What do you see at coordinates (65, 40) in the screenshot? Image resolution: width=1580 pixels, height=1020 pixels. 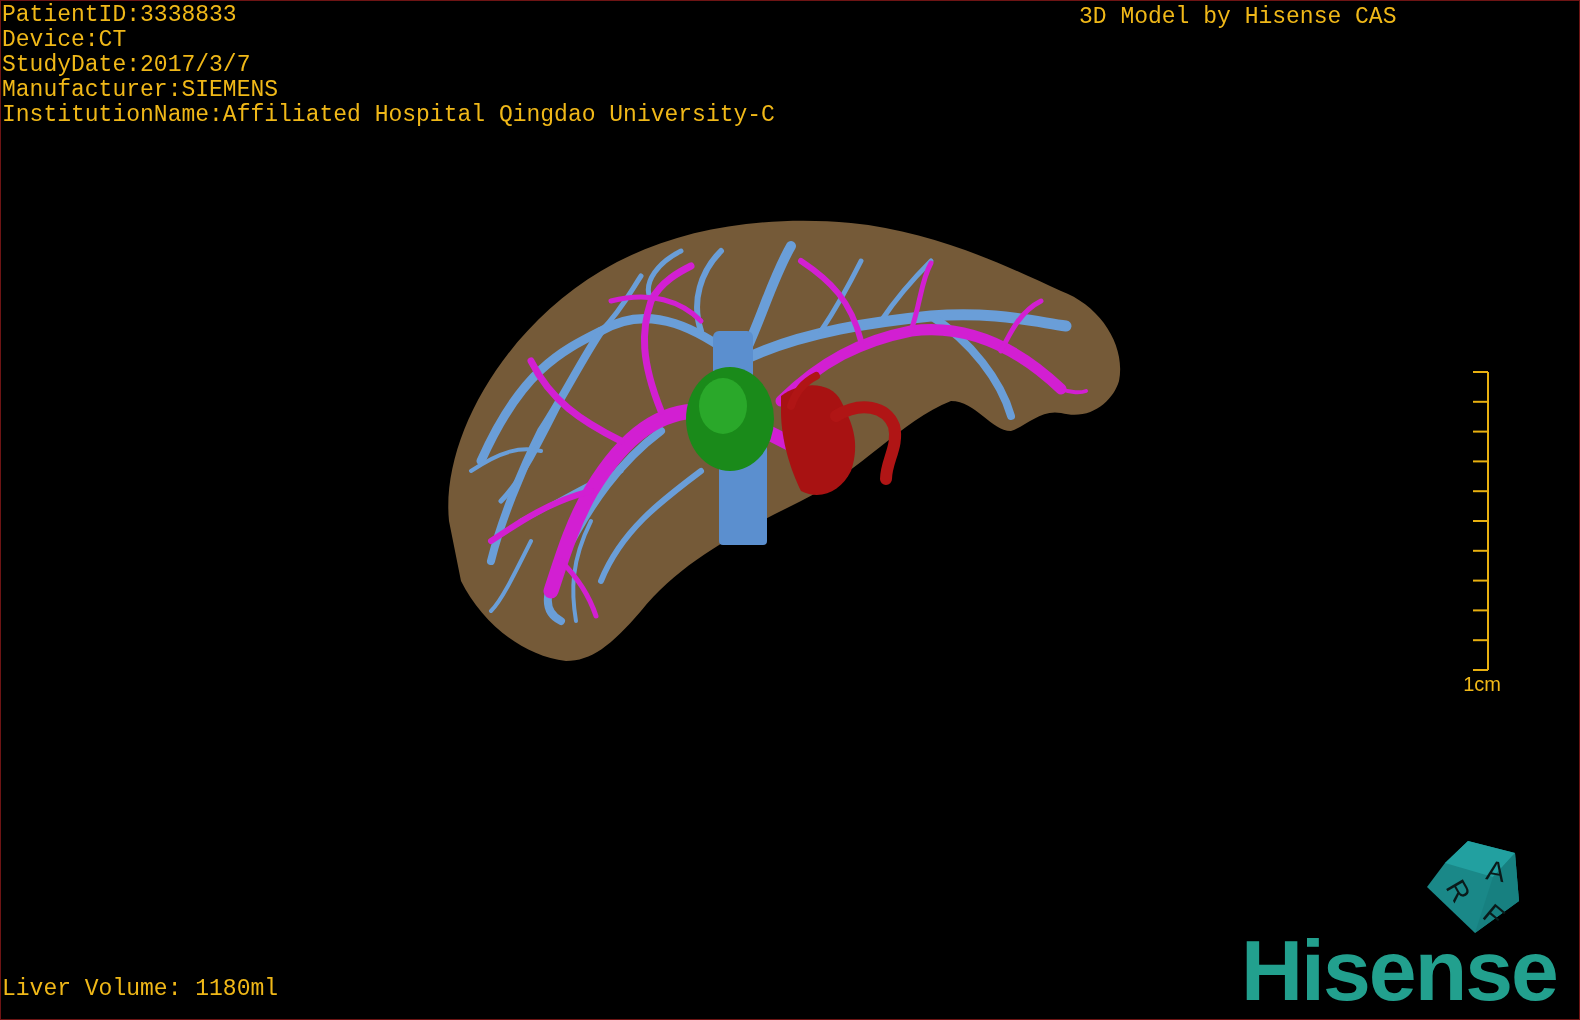 I see `study-info-text: Device:CT` at bounding box center [65, 40].